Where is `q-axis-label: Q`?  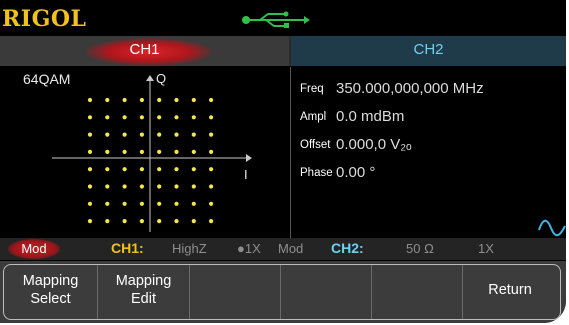
q-axis-label: Q is located at coordinates (161, 78).